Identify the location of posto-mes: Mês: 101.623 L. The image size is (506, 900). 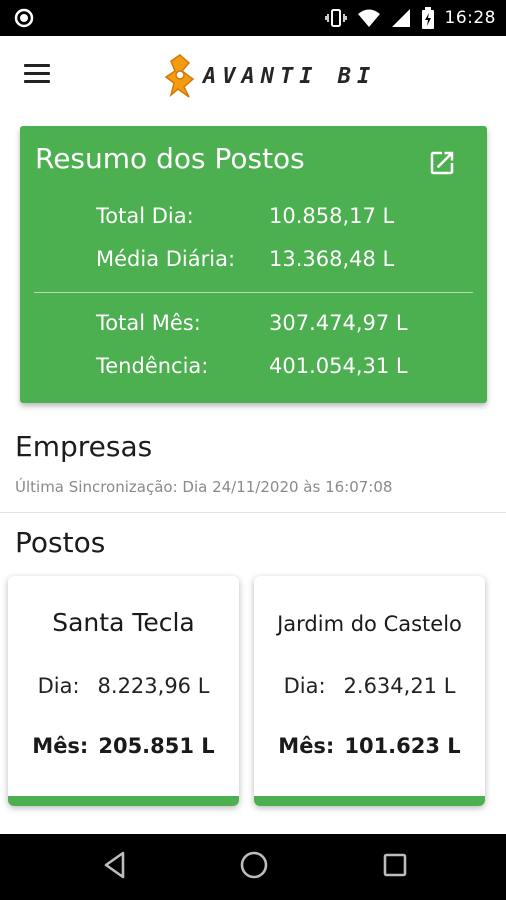
(369, 746).